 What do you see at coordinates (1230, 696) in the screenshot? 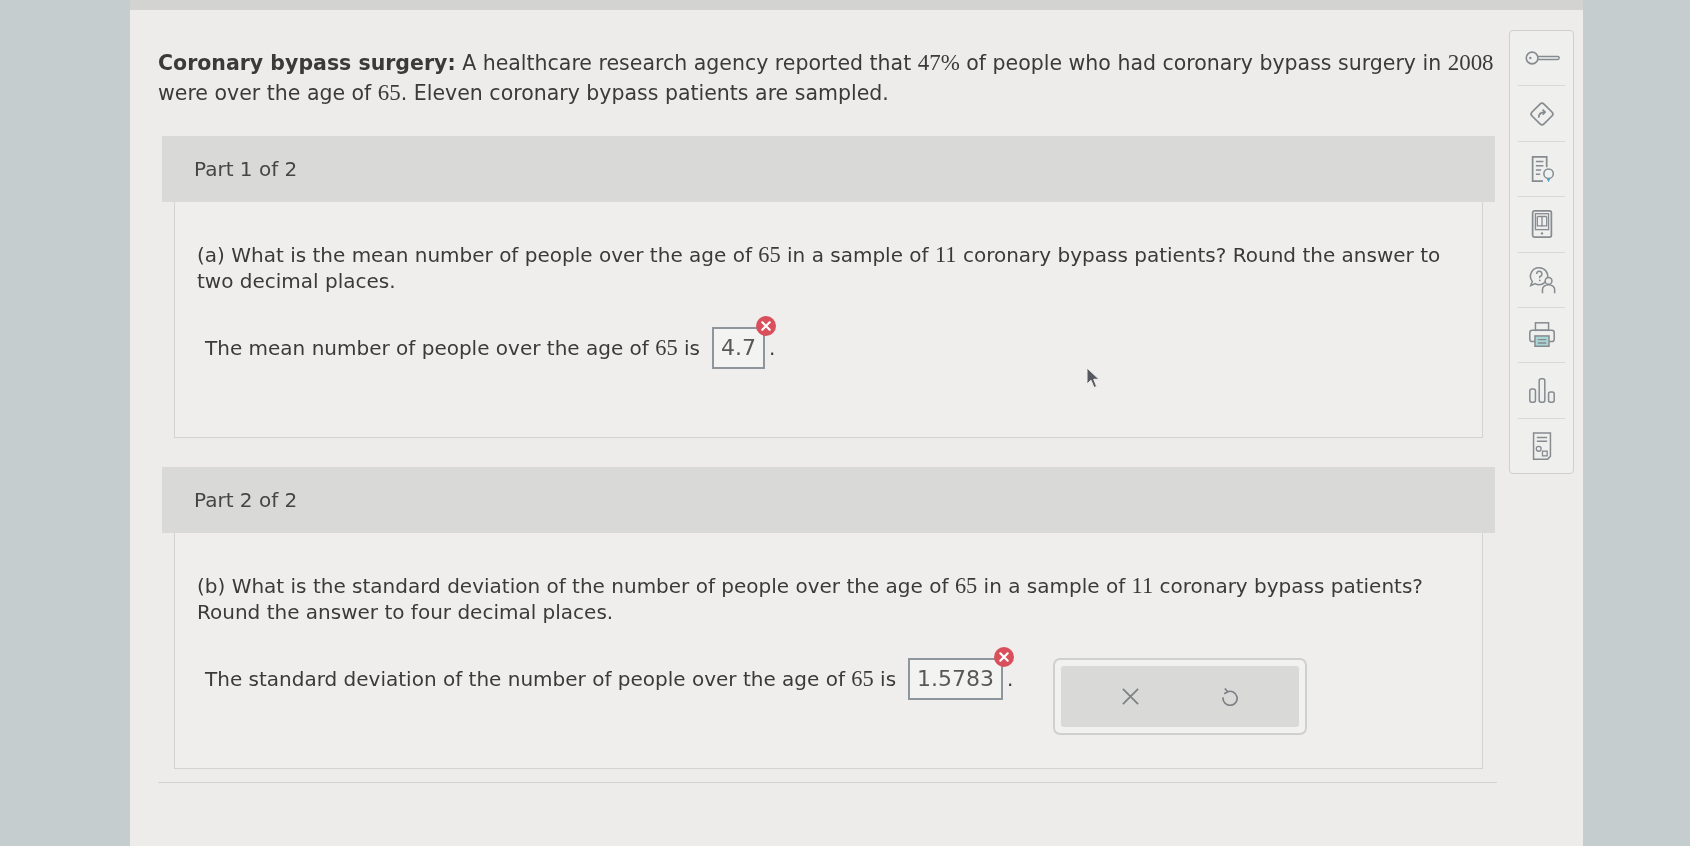
I see `circular-arrow-icon` at bounding box center [1230, 696].